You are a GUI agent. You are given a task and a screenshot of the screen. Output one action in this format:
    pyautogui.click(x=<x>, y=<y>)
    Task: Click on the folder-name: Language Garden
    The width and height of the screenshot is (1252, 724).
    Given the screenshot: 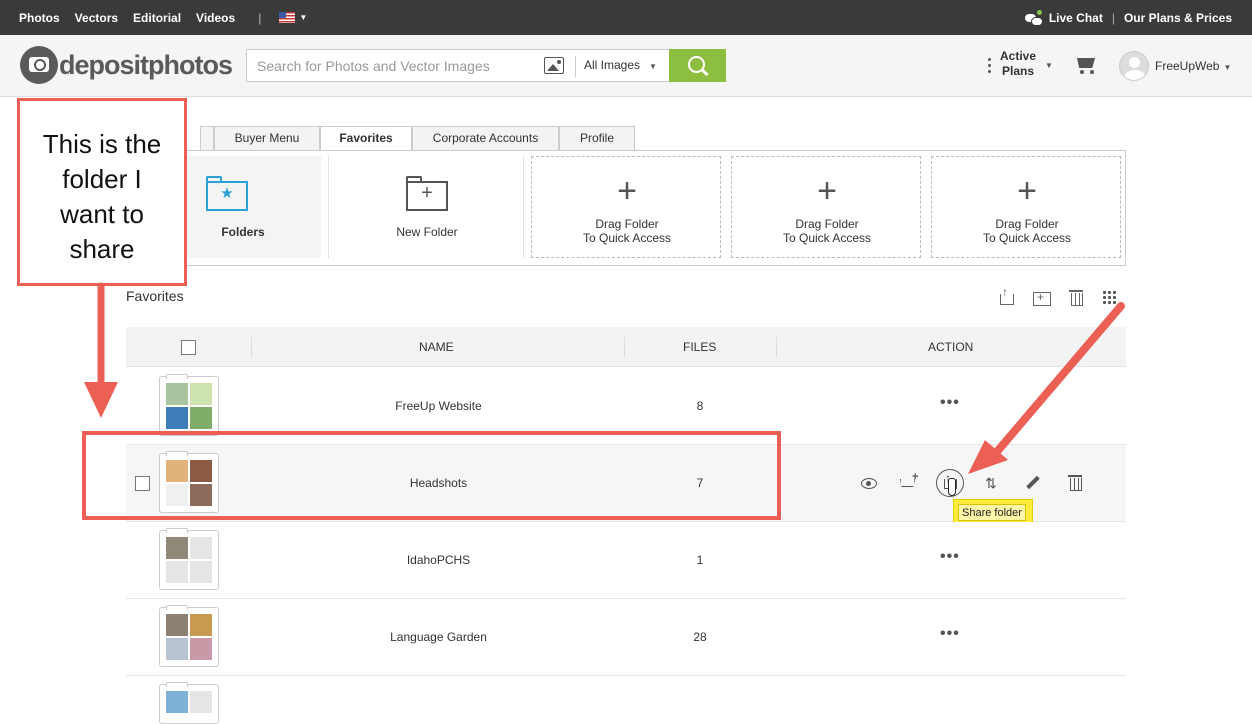 What is the action you would take?
    pyautogui.click(x=438, y=637)
    